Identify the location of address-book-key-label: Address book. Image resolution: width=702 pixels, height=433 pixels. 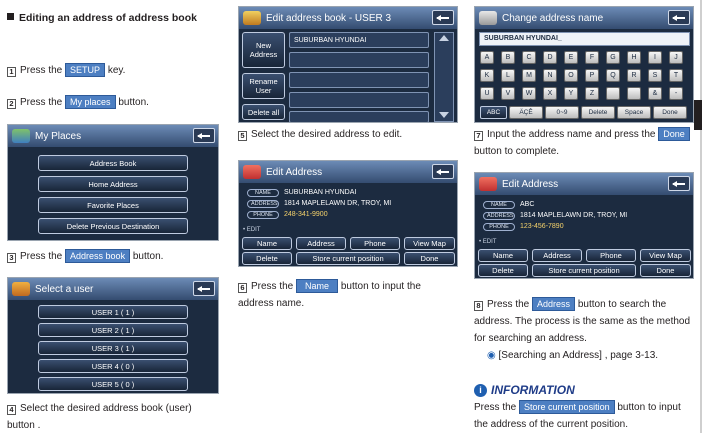
(98, 256).